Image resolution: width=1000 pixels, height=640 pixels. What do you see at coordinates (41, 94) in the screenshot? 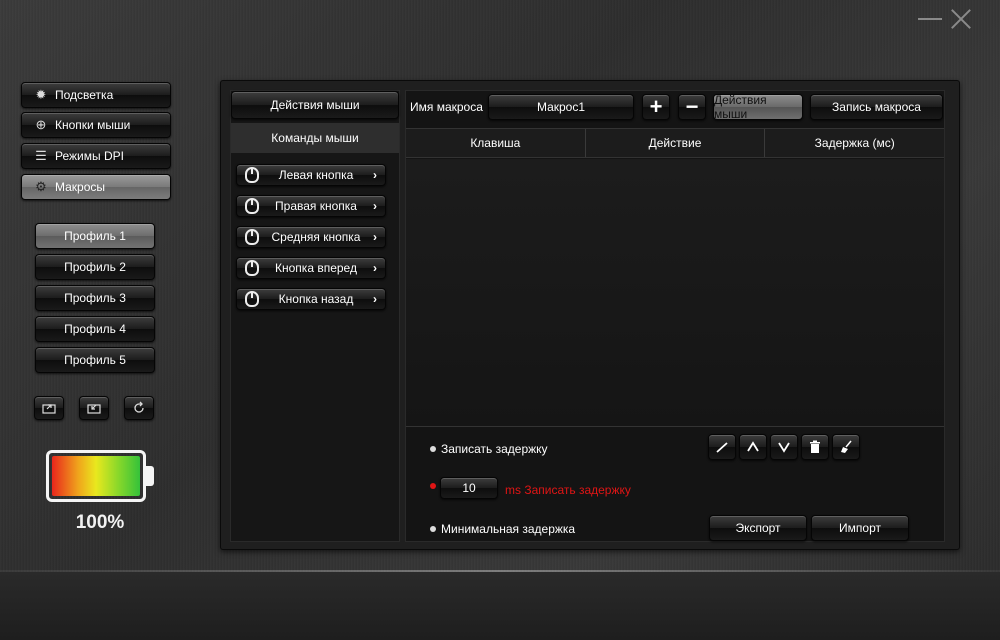
I see `sun-icon: ✹` at bounding box center [41, 94].